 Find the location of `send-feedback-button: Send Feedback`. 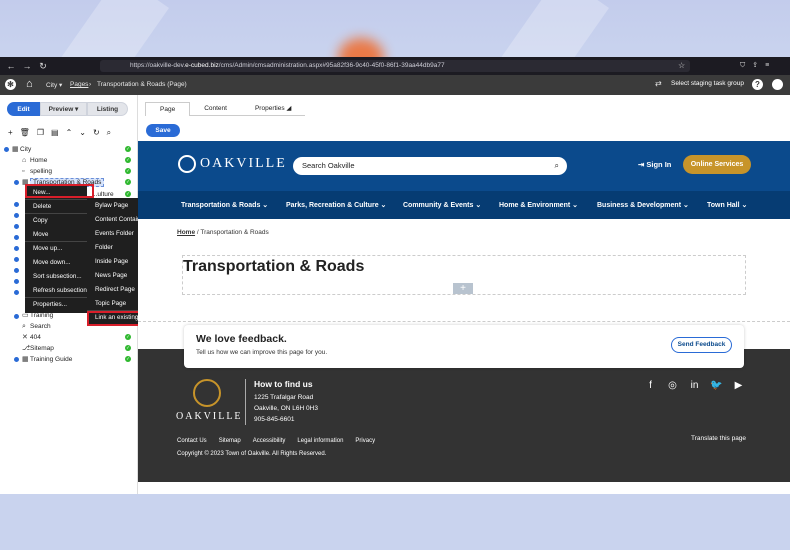

send-feedback-button: Send Feedback is located at coordinates (701, 345).